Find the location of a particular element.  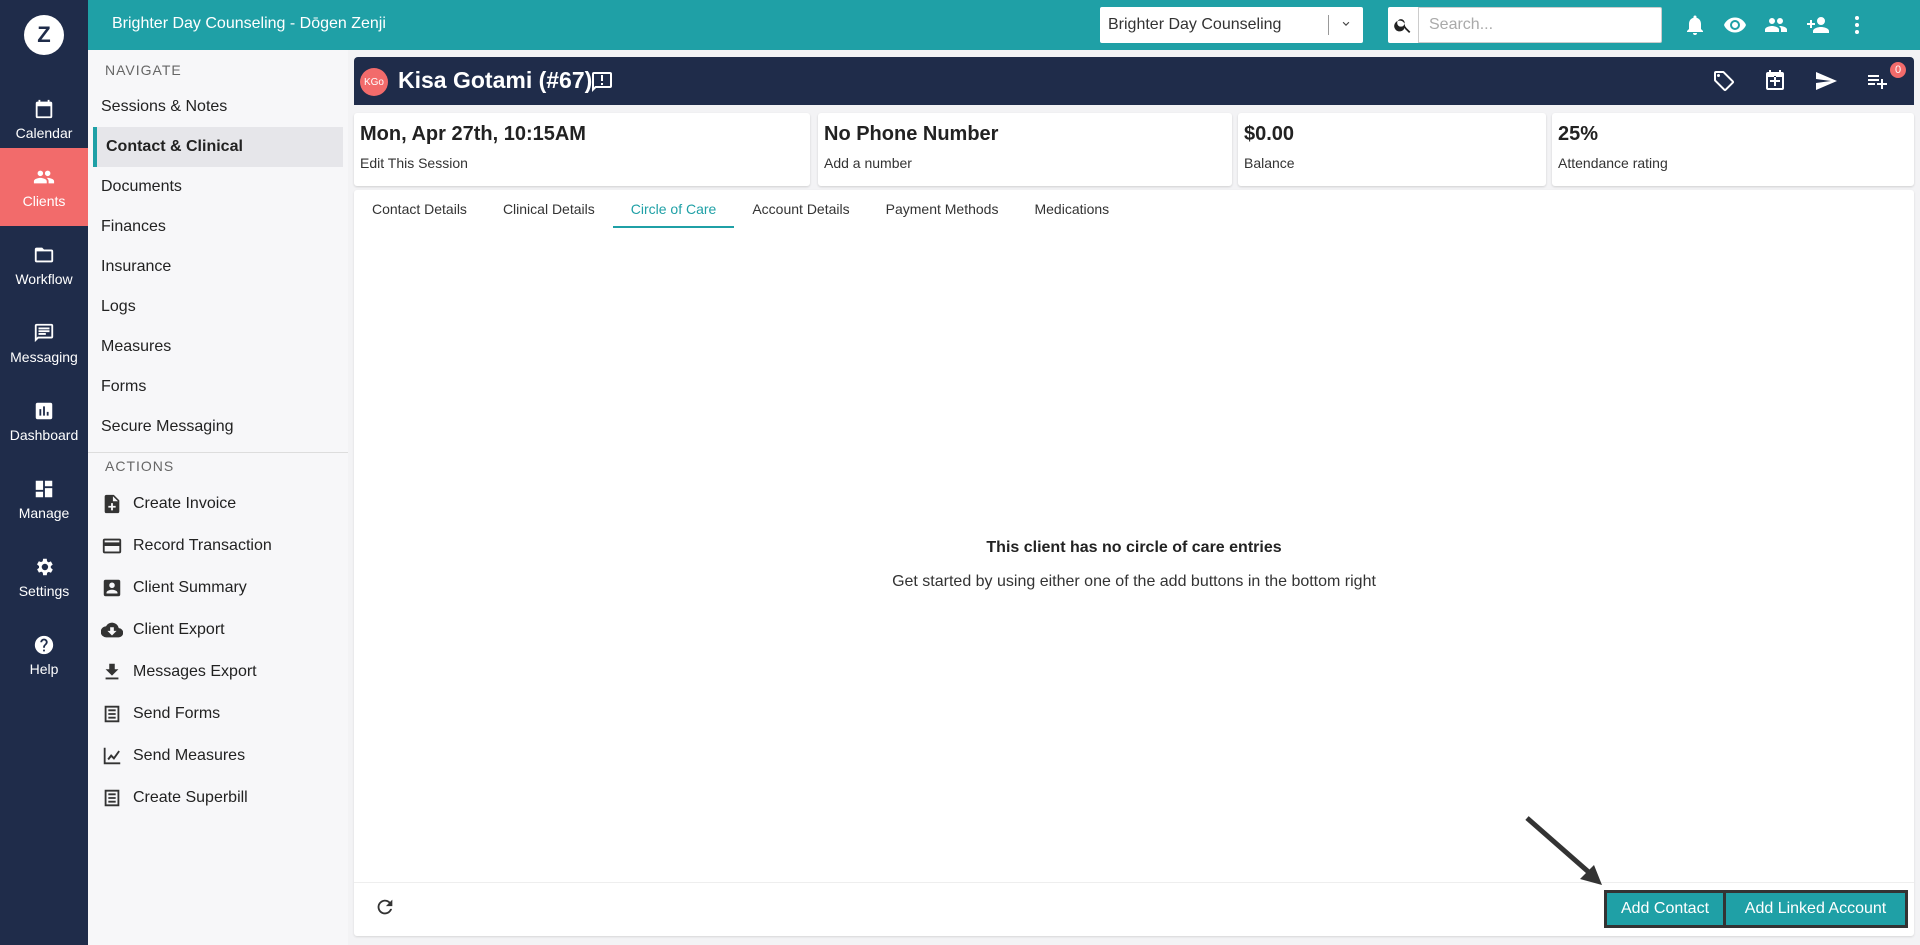

action-create-invoice: Create Invoice is located at coordinates (168, 504).